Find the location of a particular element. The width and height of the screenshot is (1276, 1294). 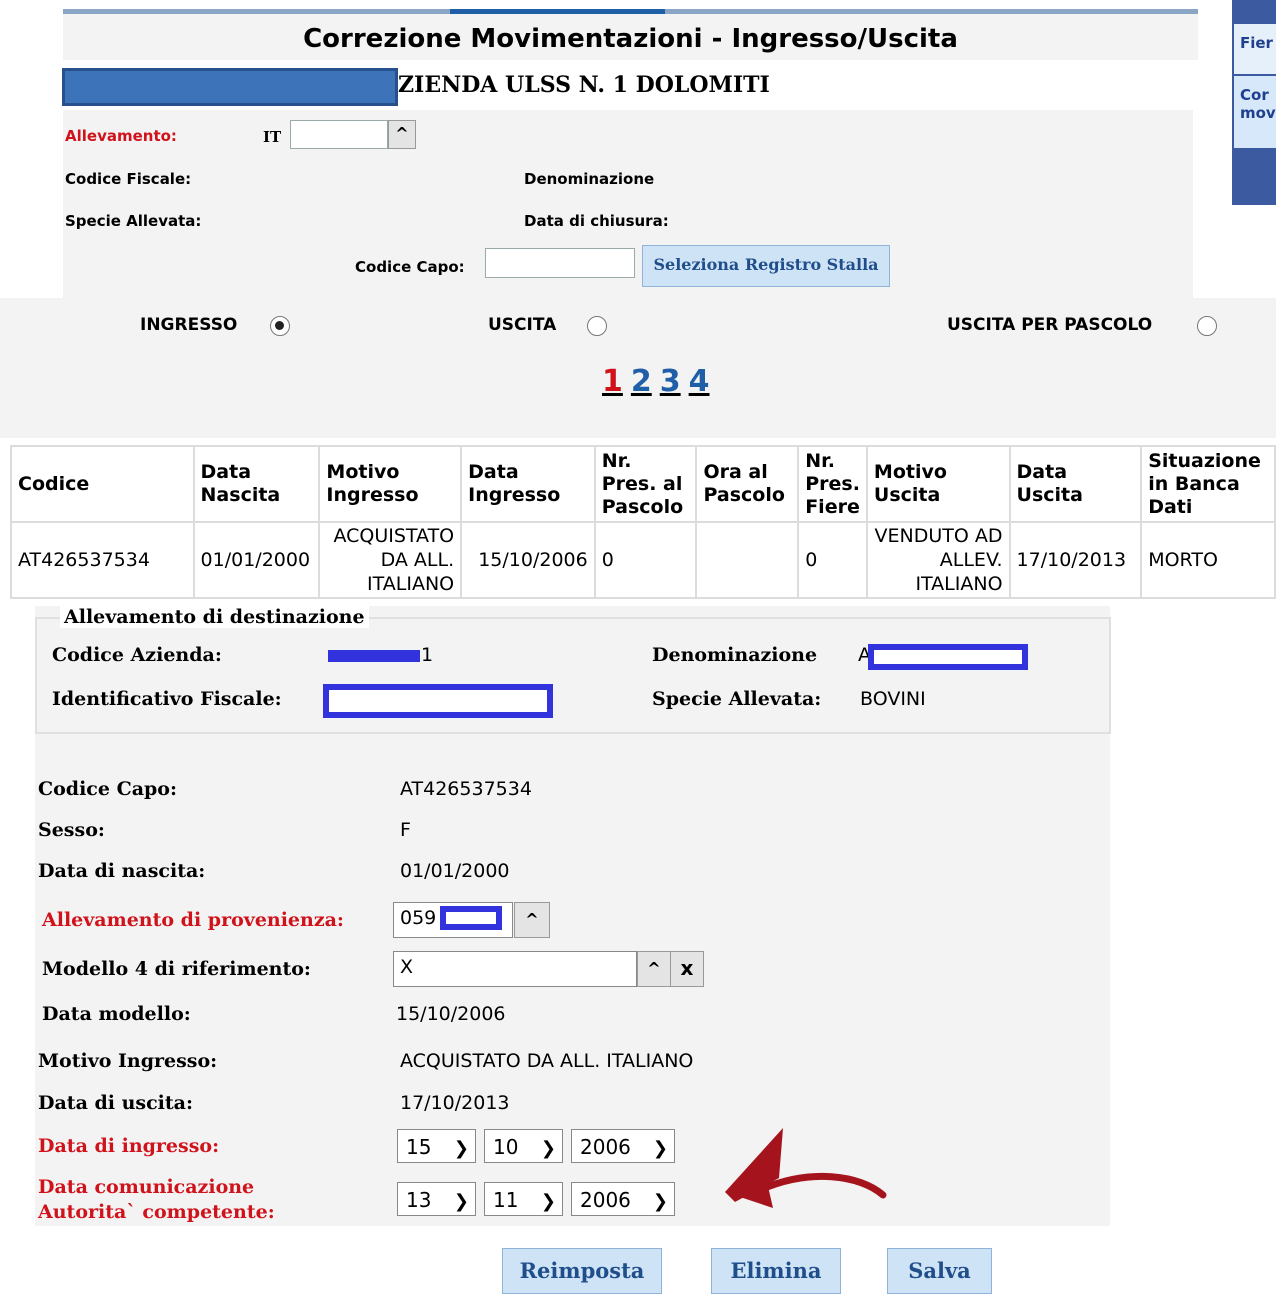

azienda-name: ZIENDA ULSS N. 1 DOLOMITI is located at coordinates (584, 85).